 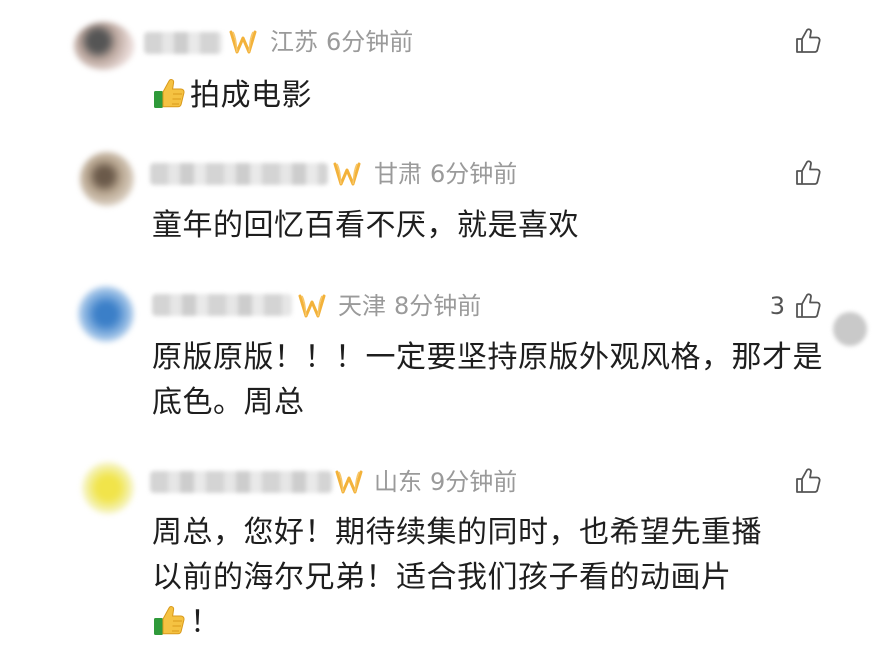 What do you see at coordinates (362, 306) in the screenshot?
I see `region-label: 天津` at bounding box center [362, 306].